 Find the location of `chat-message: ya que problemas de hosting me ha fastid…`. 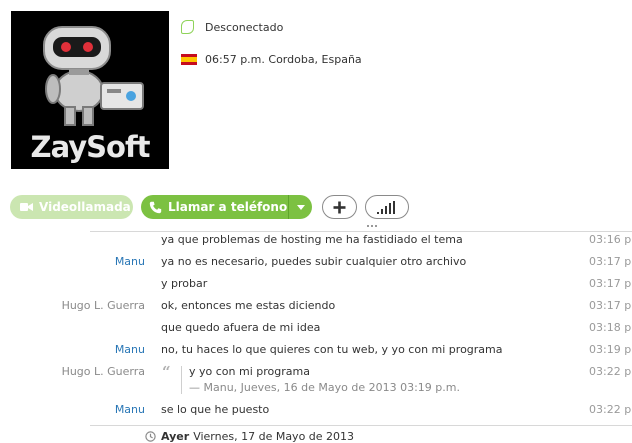

chat-message: ya que problemas de hosting me ha fastid… is located at coordinates (316, 240).